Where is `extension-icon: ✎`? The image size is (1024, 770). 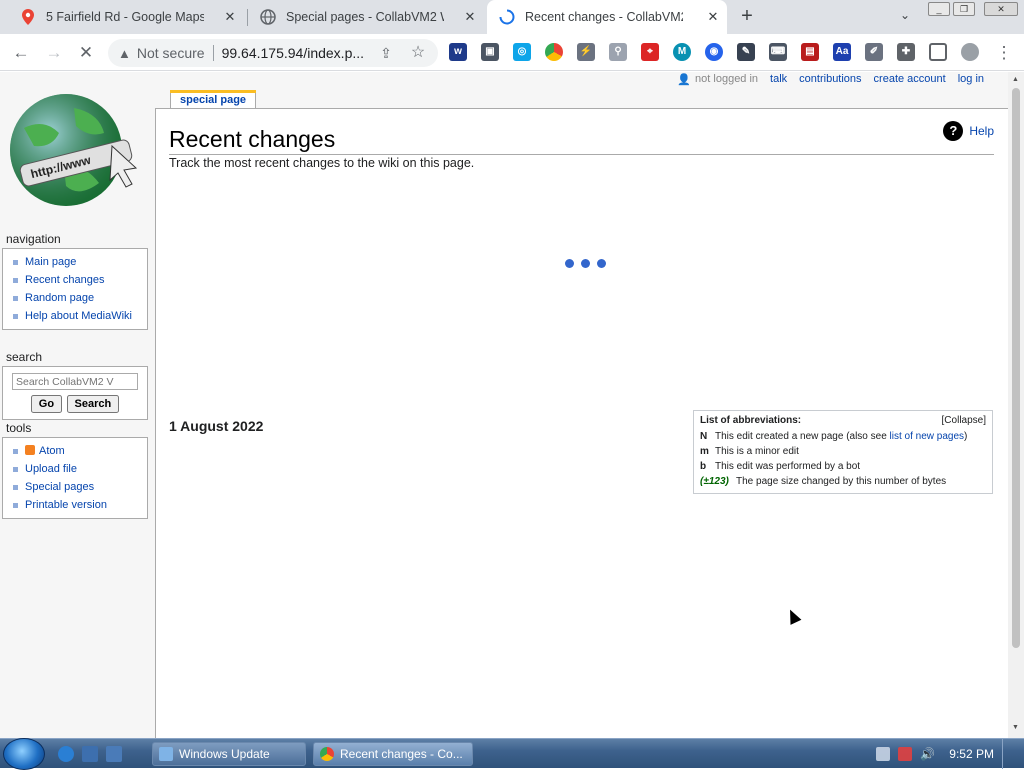
extension-icon: ✎ is located at coordinates (746, 52).